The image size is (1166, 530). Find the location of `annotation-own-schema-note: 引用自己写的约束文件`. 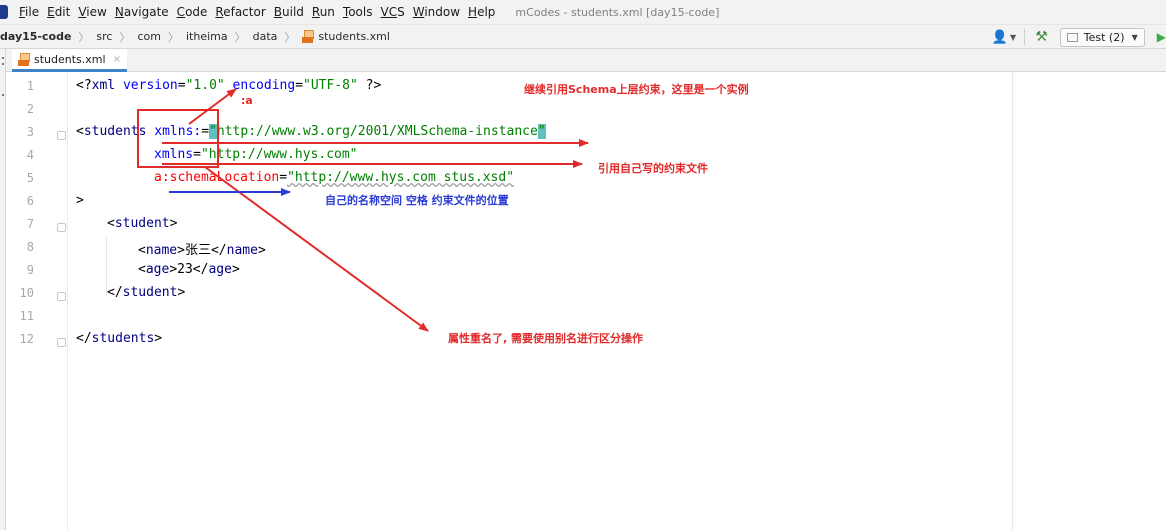

annotation-own-schema-note: 引用自己写的约束文件 is located at coordinates (653, 168).